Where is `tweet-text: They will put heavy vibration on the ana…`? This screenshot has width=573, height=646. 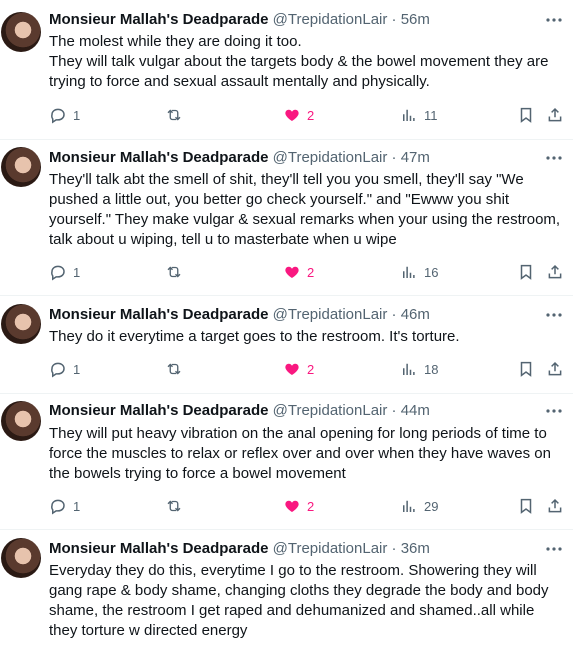 tweet-text: They will put heavy vibration on the ana… is located at coordinates (309, 454).